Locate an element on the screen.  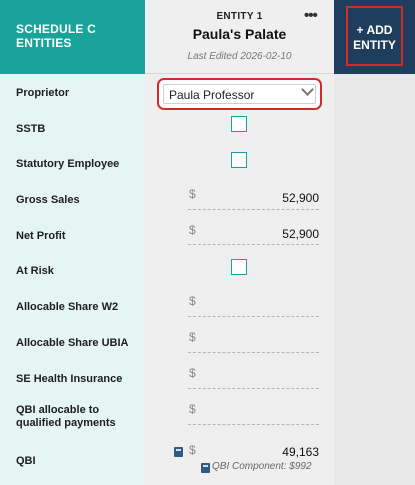
net-profit-underline is located at coordinates (253, 244).